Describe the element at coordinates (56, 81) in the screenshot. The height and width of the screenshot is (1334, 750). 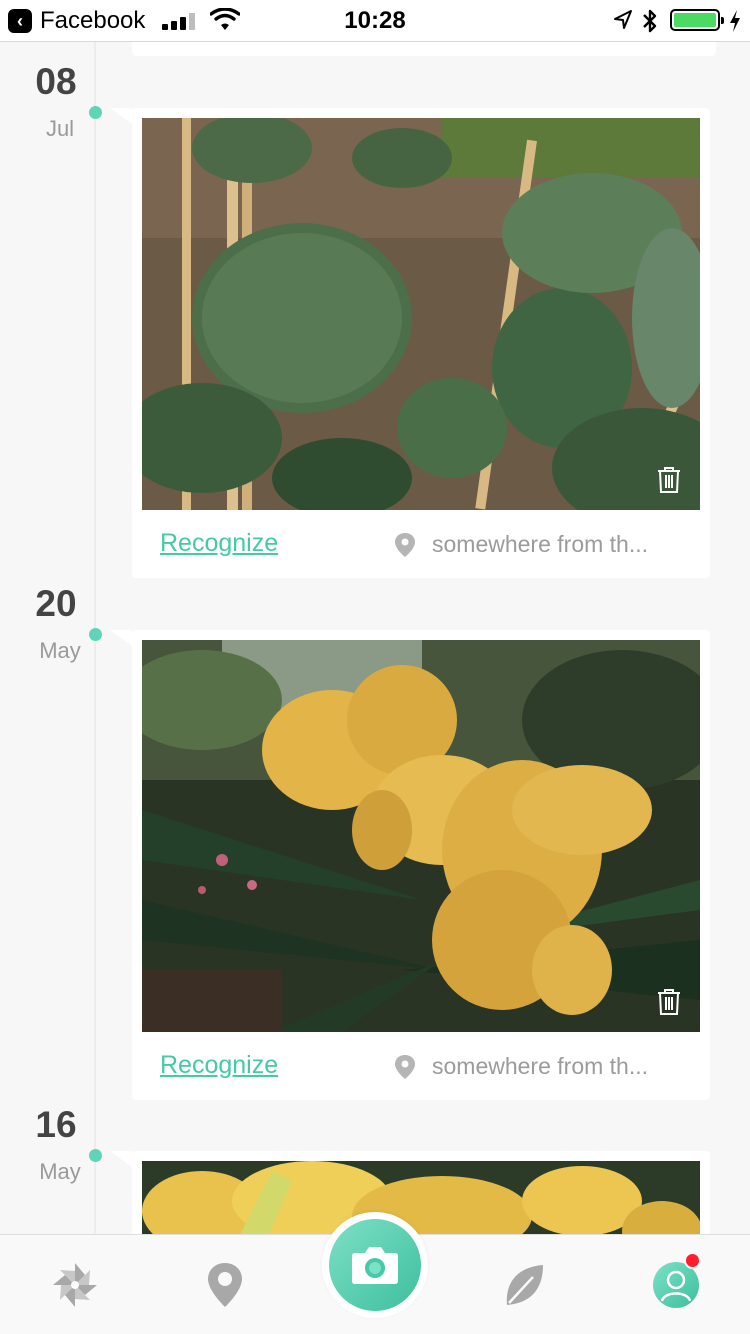
I see `entry-day: 08` at that location.